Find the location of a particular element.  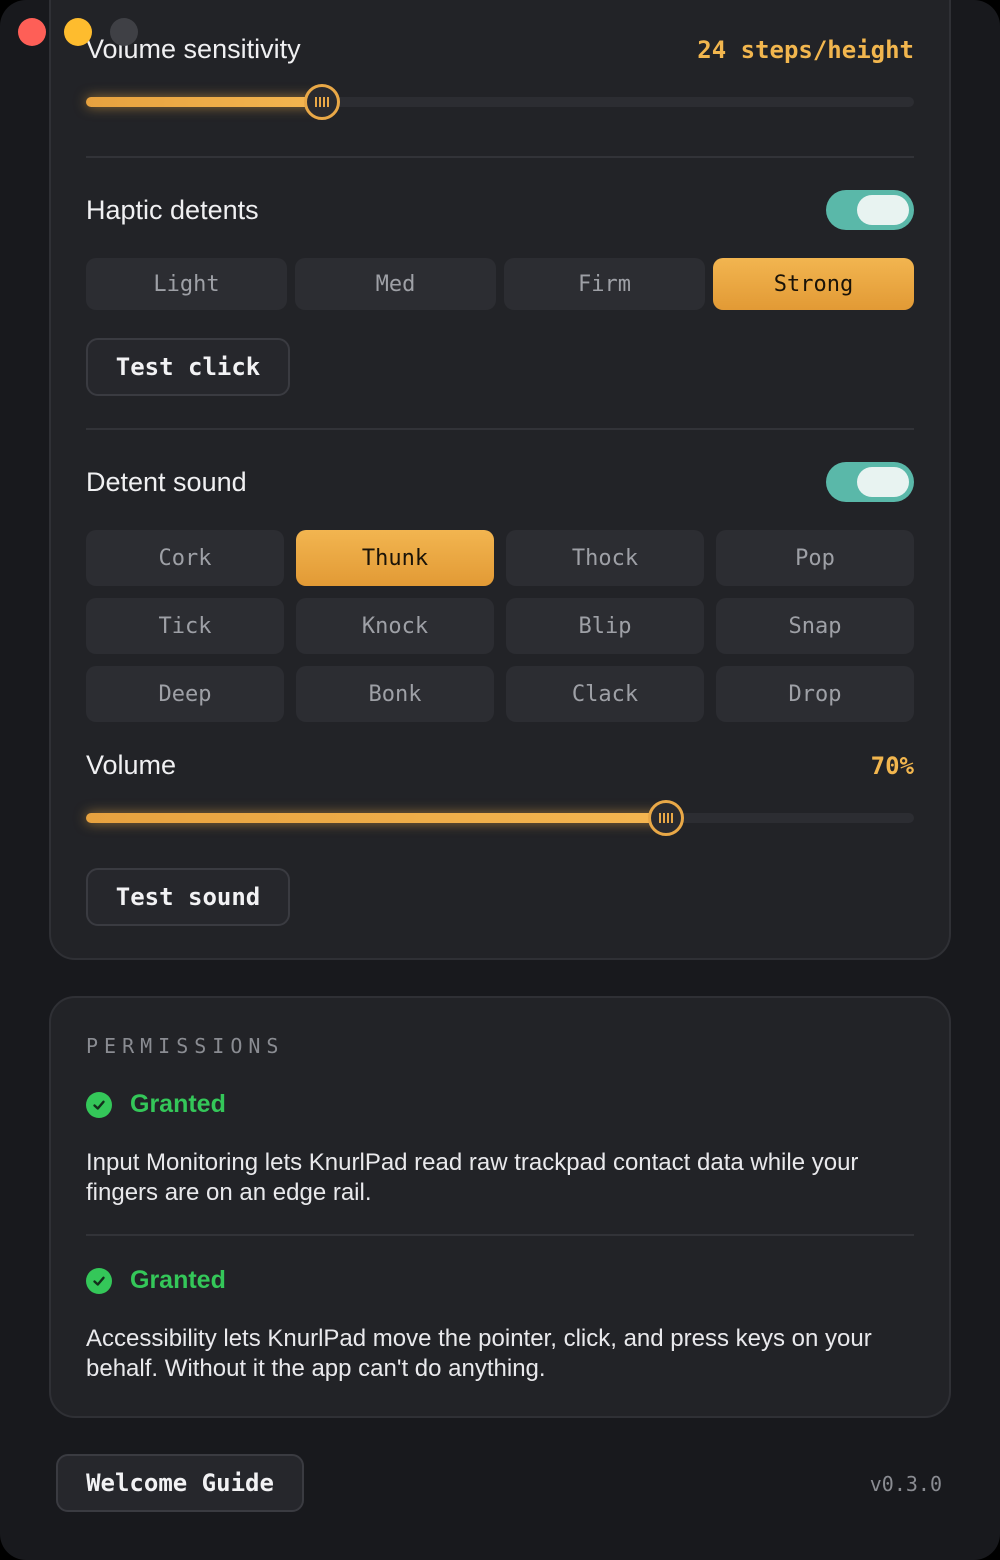

sound-option-tick: Tick is located at coordinates (185, 626).